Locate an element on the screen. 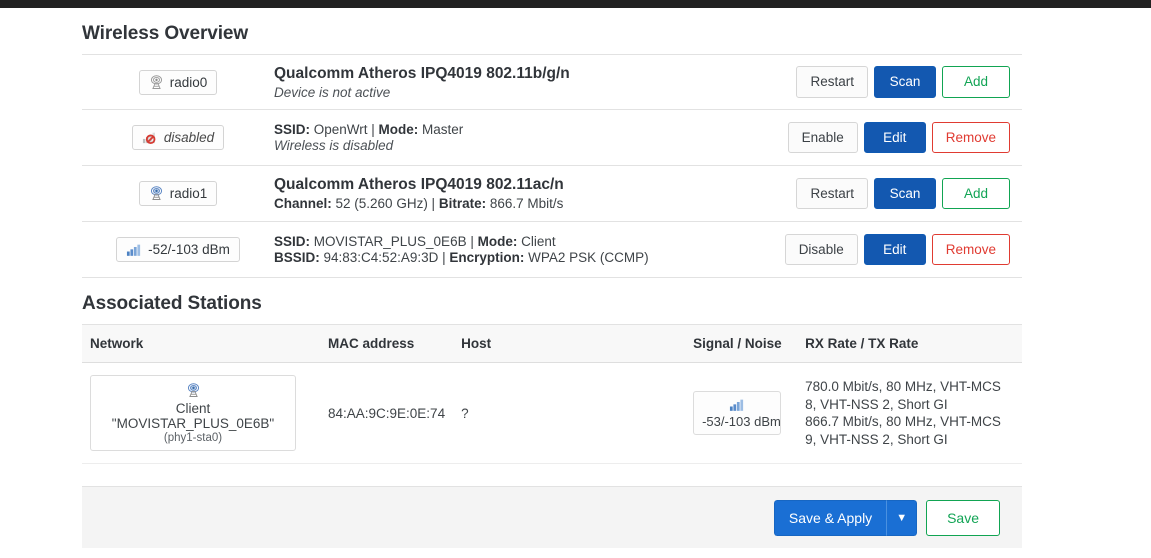  bssid-value: 94:83:C4:52:A9:3D | is located at coordinates (384, 257).